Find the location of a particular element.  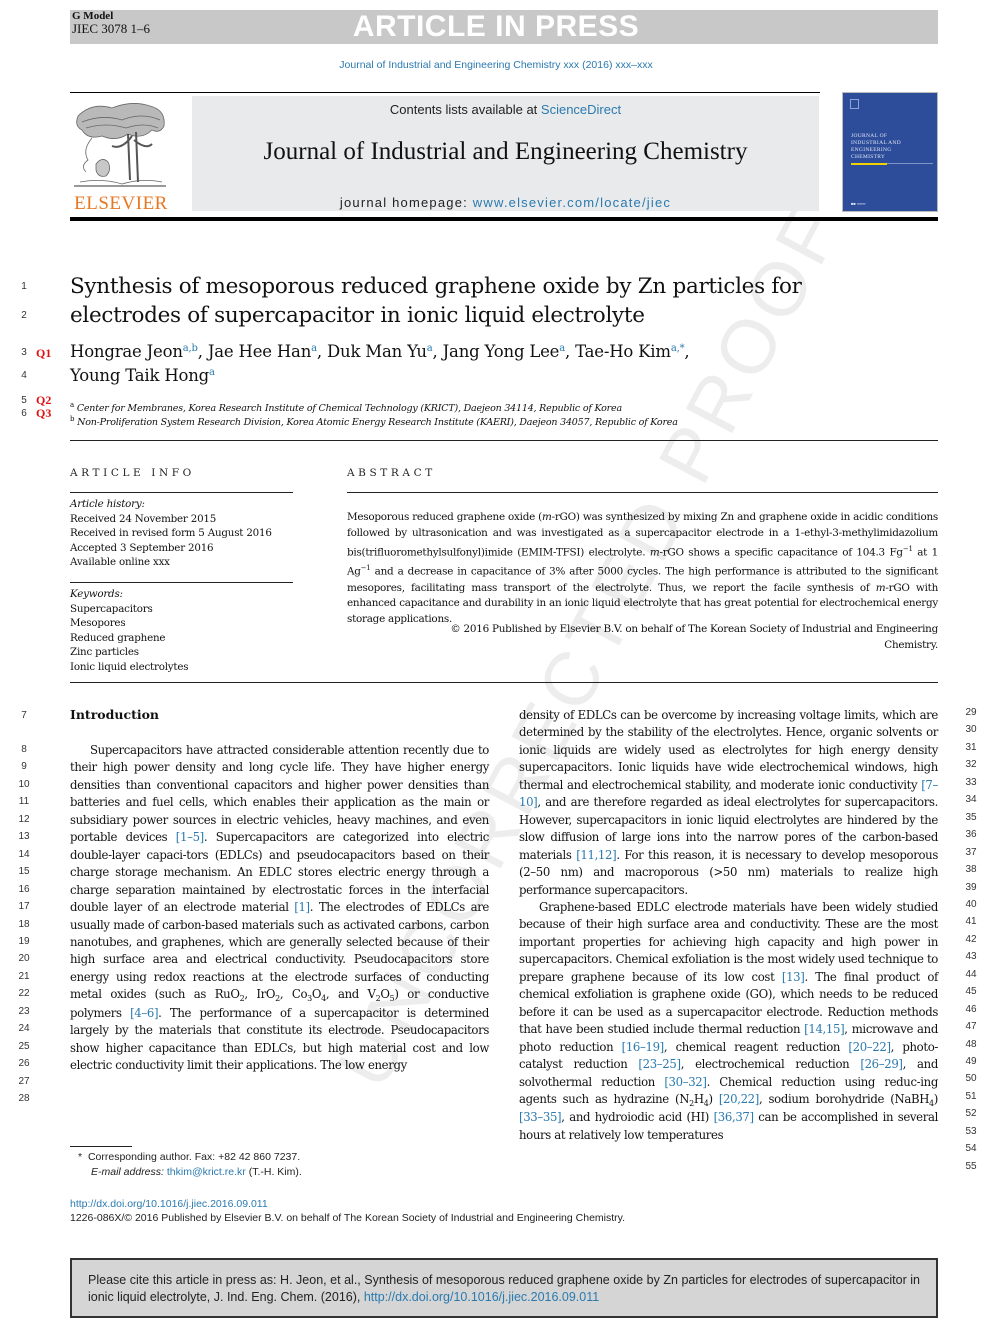

line-number: 45 is located at coordinates (971, 992).